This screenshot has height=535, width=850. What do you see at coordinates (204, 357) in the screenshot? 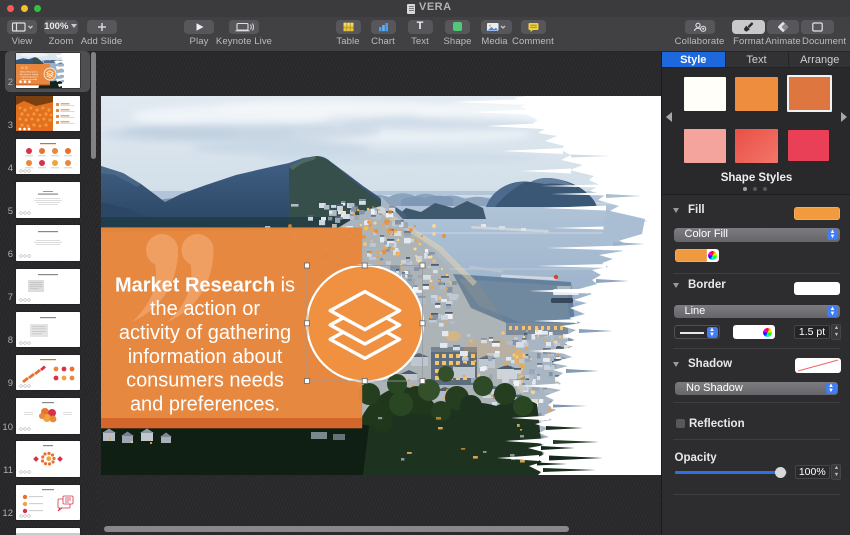
I see `svg-text: information about` at bounding box center [204, 357].